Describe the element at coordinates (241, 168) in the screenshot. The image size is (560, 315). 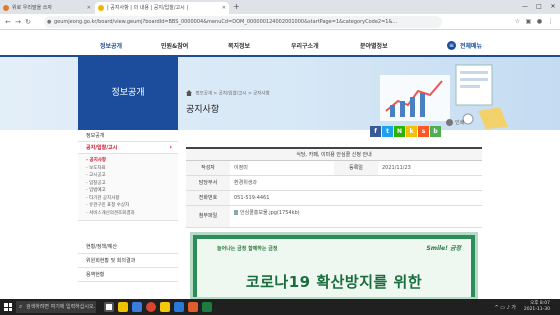
I see `author-value: 이정미` at that location.